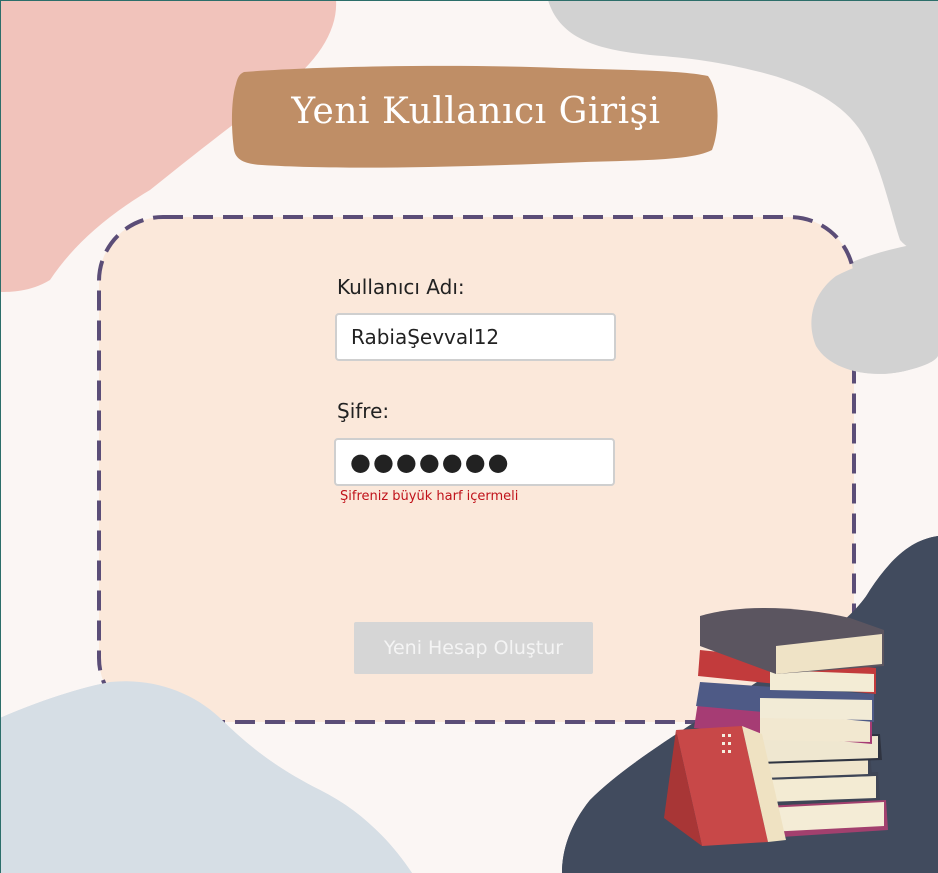 Image resolution: width=938 pixels, height=873 pixels. What do you see at coordinates (429, 496) in the screenshot?
I see `password-error-message: Şifreniz büyük harf içermeli` at bounding box center [429, 496].